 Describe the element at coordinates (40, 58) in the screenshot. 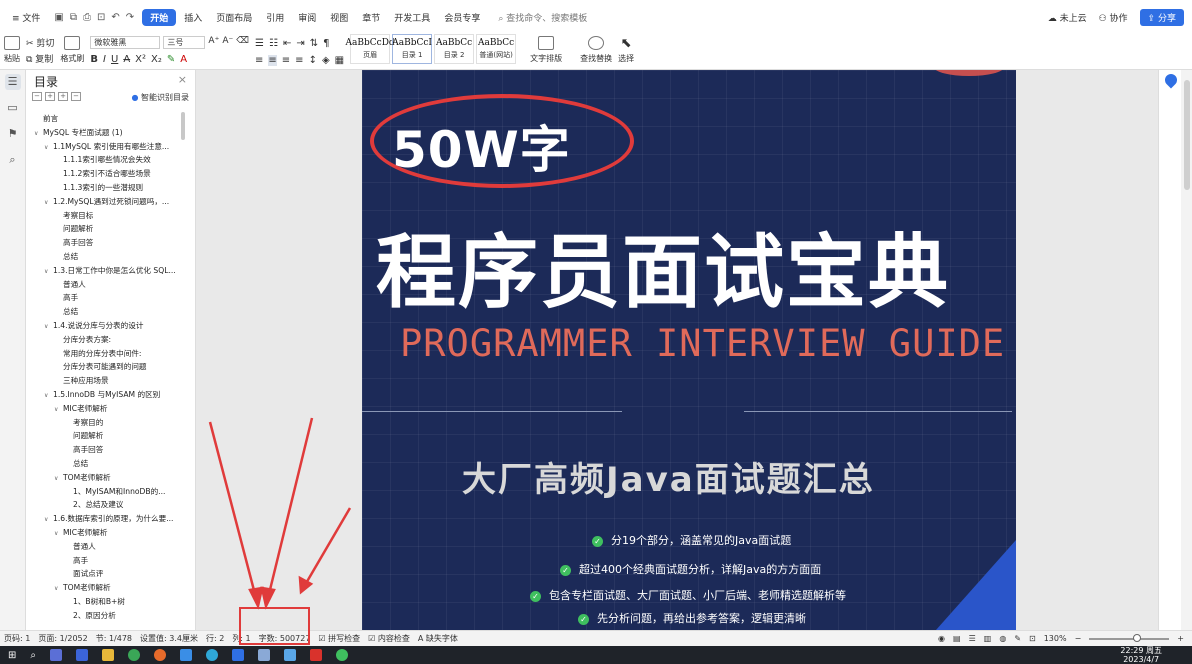

I see `copy-button: ⧉ 复制` at that location.